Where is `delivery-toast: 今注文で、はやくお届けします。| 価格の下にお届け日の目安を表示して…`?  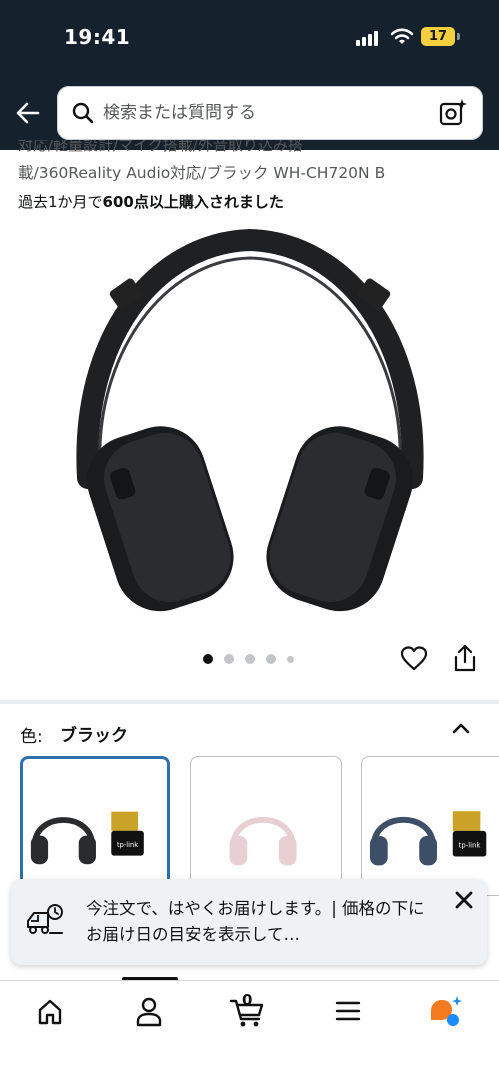
delivery-toast: 今注文で、はやくお届けします。| 価格の下にお届け日の目安を表示して… is located at coordinates (249, 922).